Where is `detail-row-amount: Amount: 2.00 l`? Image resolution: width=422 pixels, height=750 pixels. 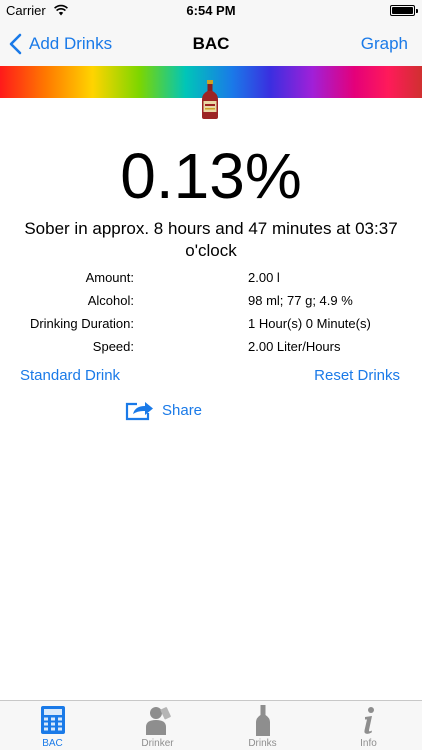
detail-row-amount: Amount: 2.00 l is located at coordinates (211, 279).